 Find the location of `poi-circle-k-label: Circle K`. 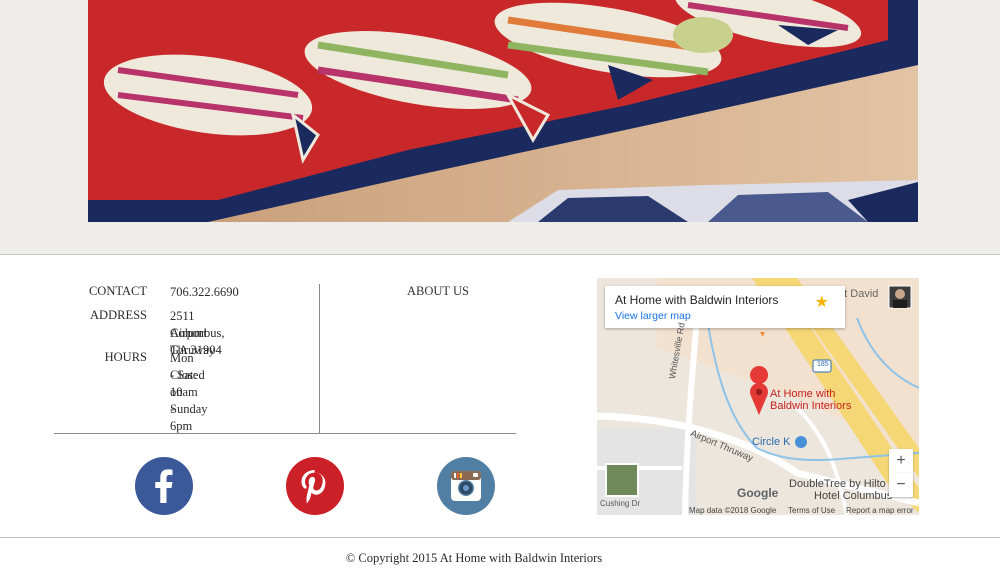

poi-circle-k-label: Circle K is located at coordinates (771, 442).